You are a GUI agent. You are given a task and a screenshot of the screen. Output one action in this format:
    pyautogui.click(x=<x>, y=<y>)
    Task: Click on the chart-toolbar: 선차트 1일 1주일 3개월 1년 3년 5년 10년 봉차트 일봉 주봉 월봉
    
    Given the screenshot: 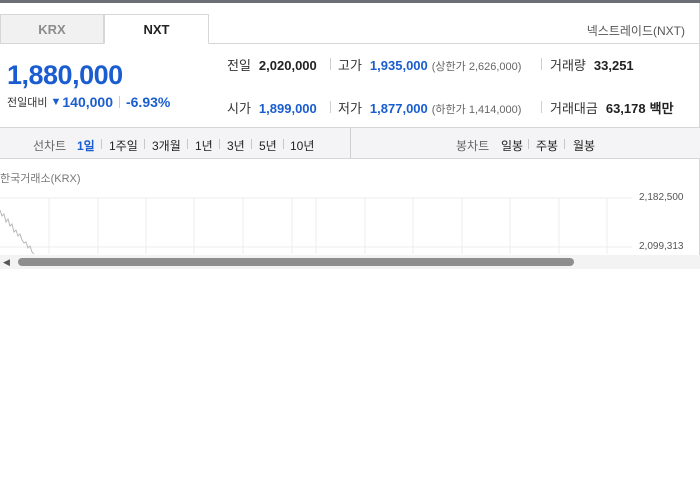 What is the action you would take?
    pyautogui.click(x=350, y=143)
    